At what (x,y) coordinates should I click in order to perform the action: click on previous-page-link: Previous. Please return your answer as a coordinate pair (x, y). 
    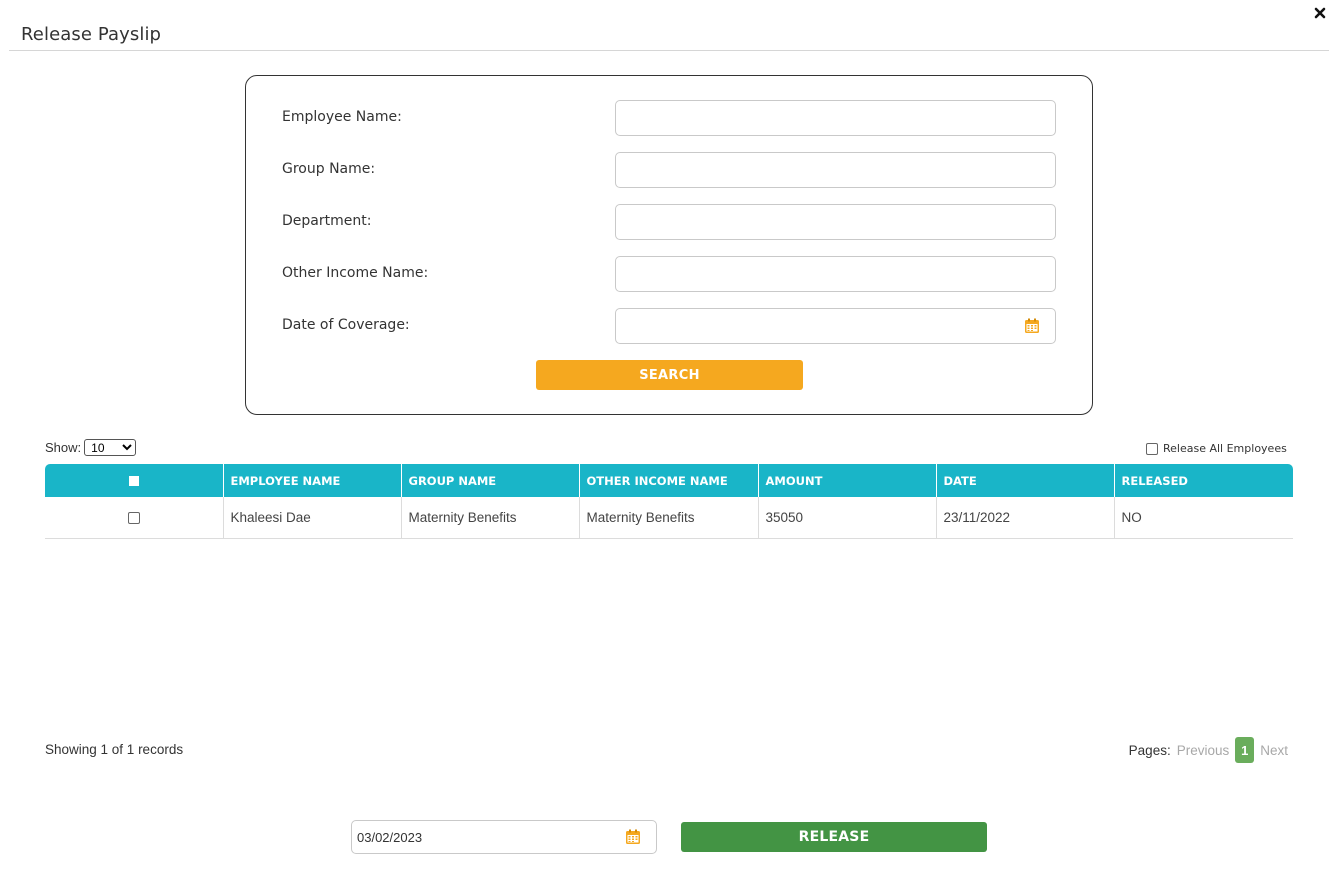
    Looking at the image, I should click on (1203, 750).